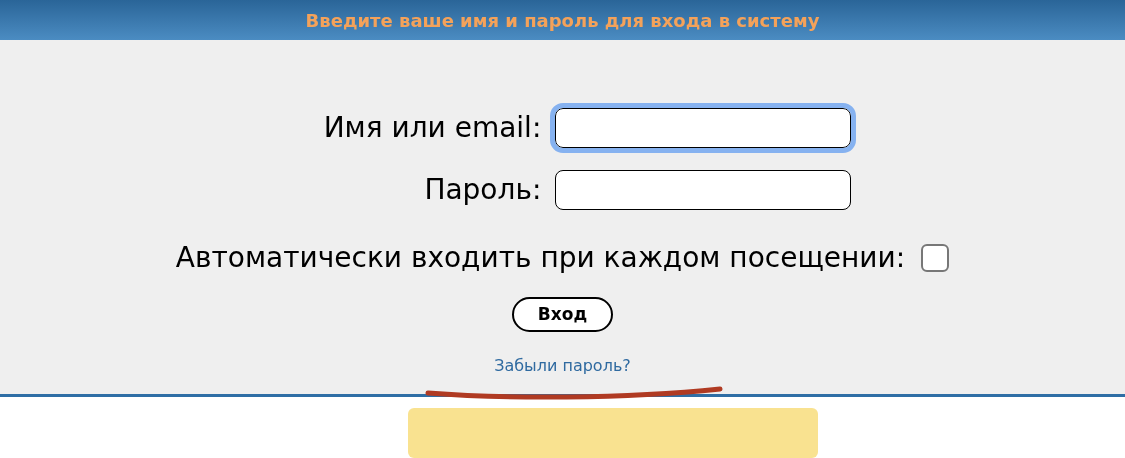 The width and height of the screenshot is (1125, 458). Describe the element at coordinates (562, 366) in the screenshot. I see `forgot-password-link: Забыли пароль?` at that location.